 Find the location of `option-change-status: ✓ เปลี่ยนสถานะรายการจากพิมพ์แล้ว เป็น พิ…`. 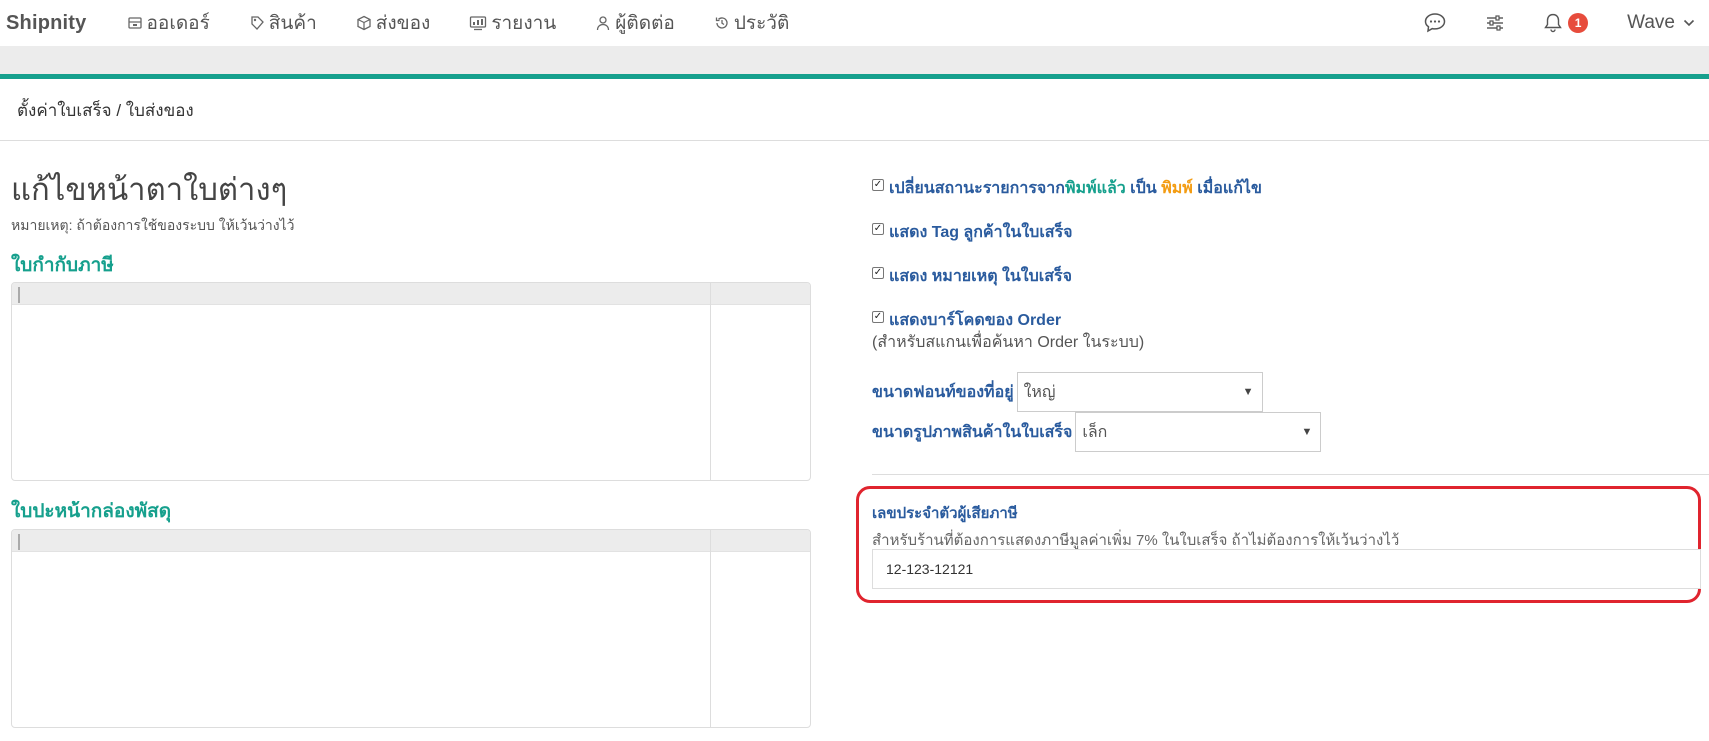

option-change-status: ✓ เปลี่ยนสถานะรายการจากพิมพ์แล้ว เป็น พิ… is located at coordinates (1067, 188).